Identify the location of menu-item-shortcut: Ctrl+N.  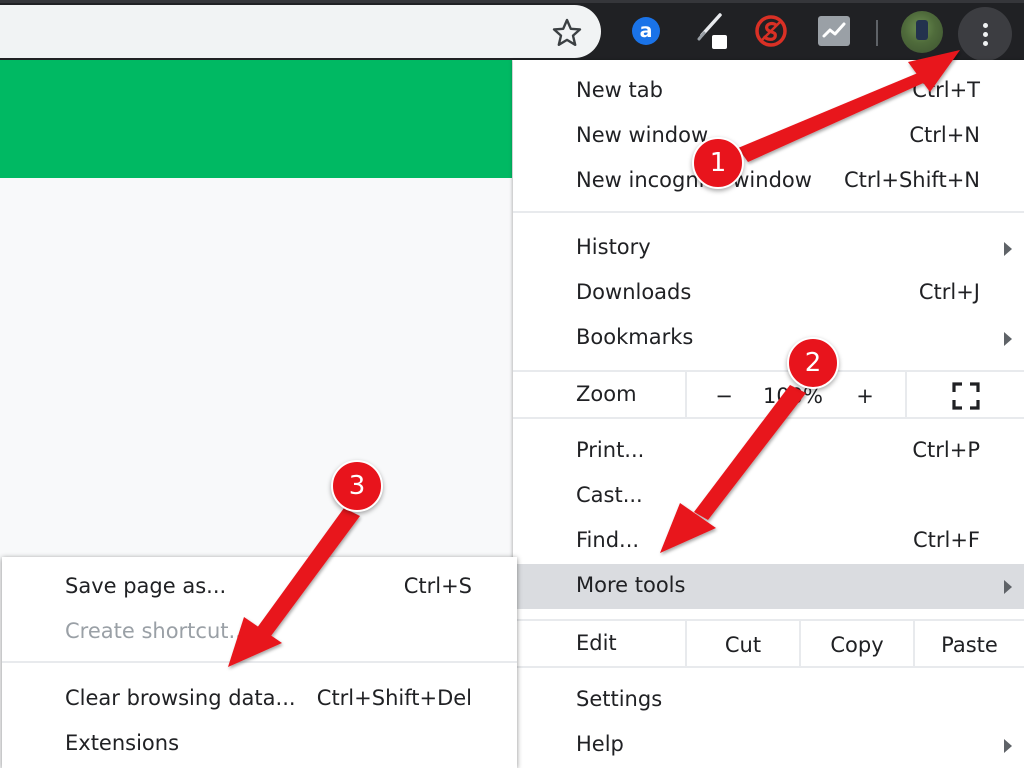
(944, 135).